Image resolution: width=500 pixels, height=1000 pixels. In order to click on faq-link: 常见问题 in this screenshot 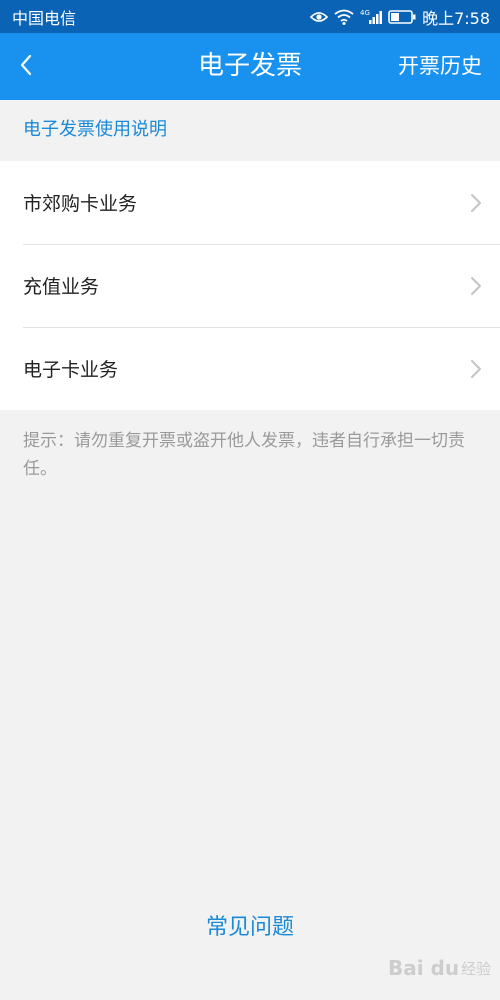, I will do `click(250, 927)`.